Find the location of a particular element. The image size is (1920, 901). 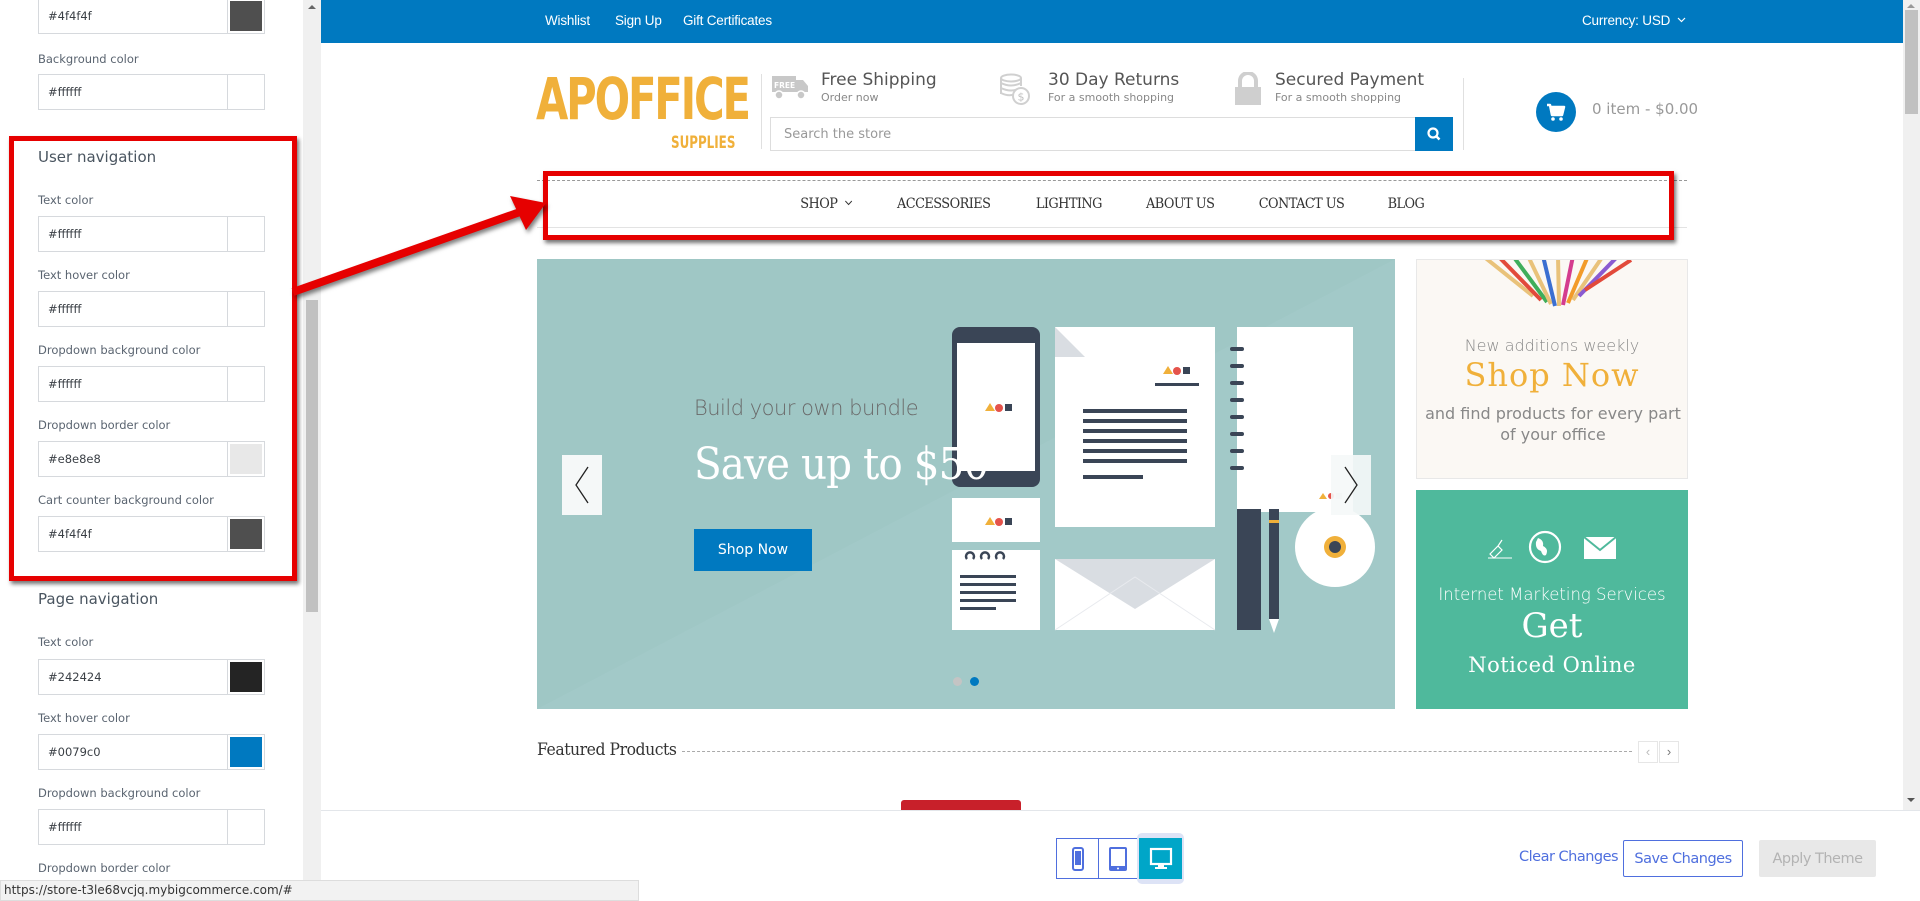

background-color-field: #ffffff is located at coordinates (151, 92).